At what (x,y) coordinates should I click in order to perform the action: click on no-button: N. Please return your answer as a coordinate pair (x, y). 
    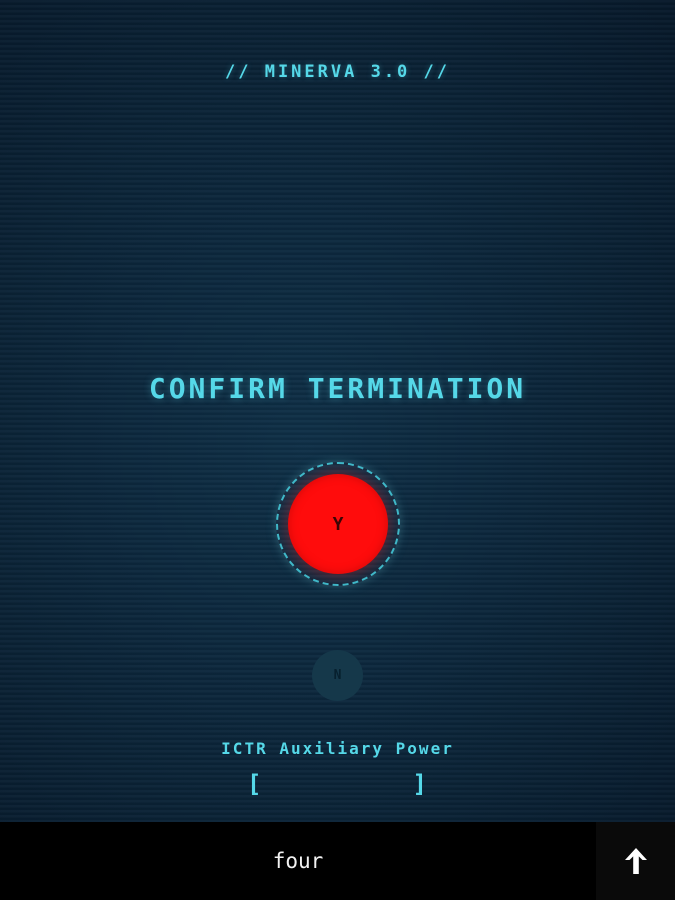
    Looking at the image, I should click on (337, 675).